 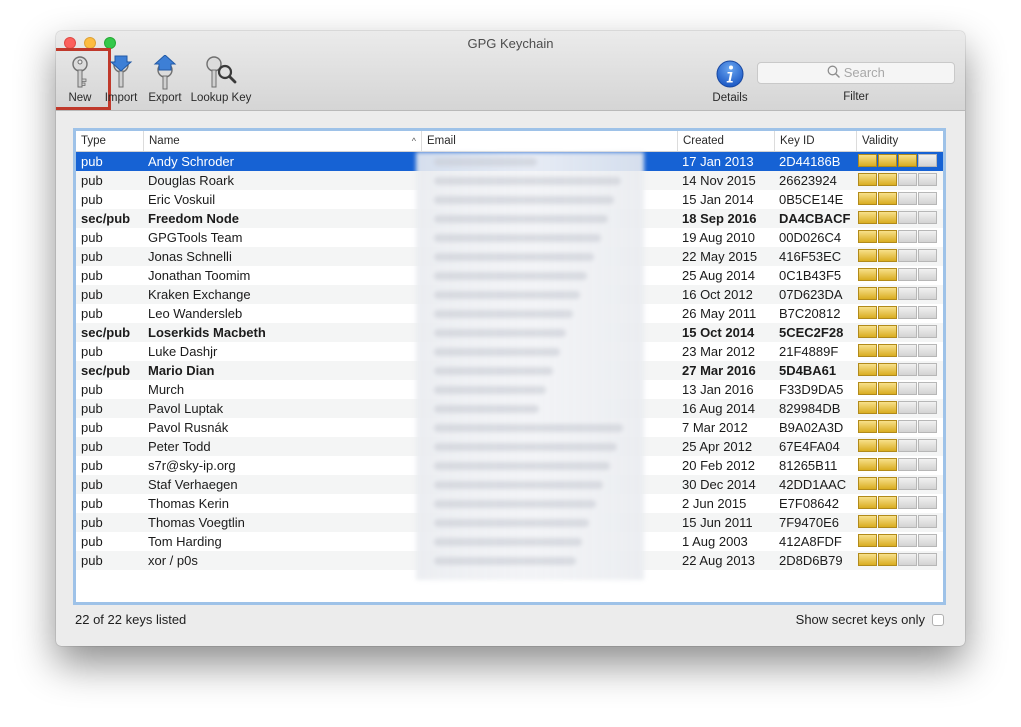 What do you see at coordinates (810, 408) in the screenshot?
I see `cell-key-id: 829984DB` at bounding box center [810, 408].